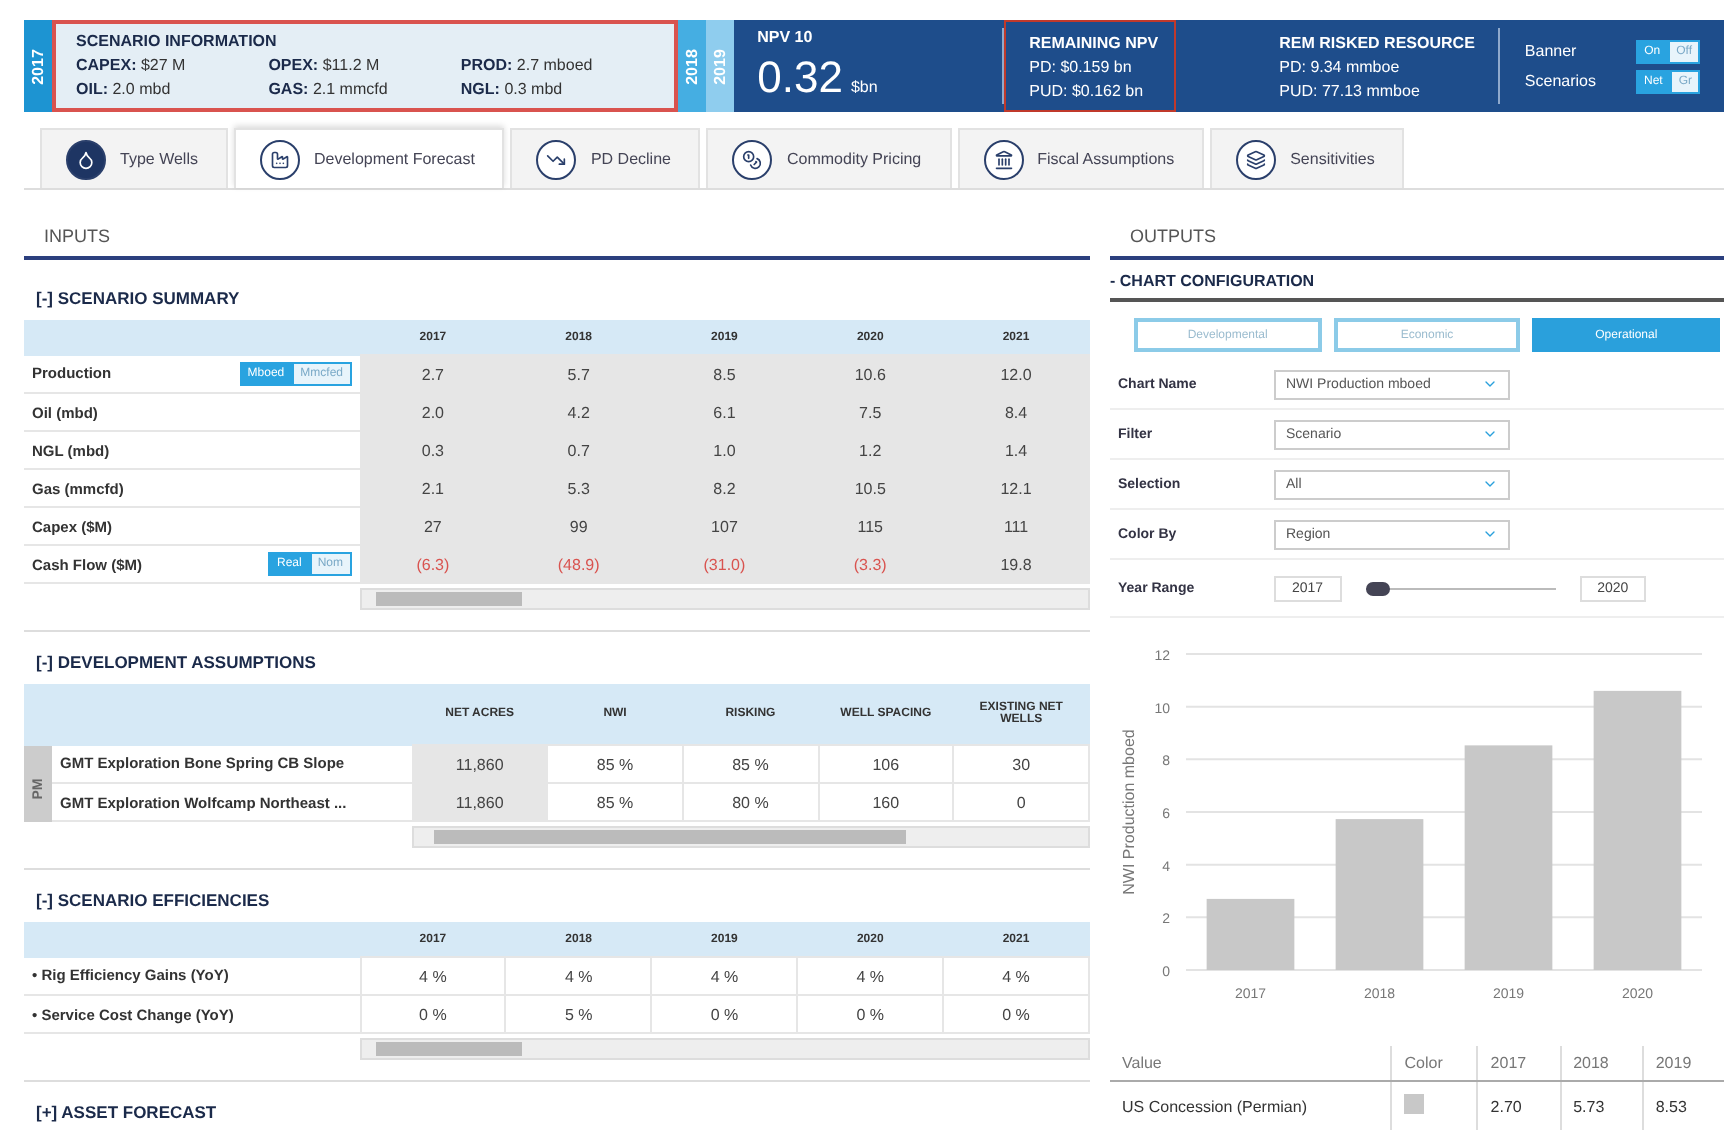 Image resolution: width=1732 pixels, height=1142 pixels. What do you see at coordinates (870, 488) in the screenshot?
I see `table-cell: 10.5` at bounding box center [870, 488].